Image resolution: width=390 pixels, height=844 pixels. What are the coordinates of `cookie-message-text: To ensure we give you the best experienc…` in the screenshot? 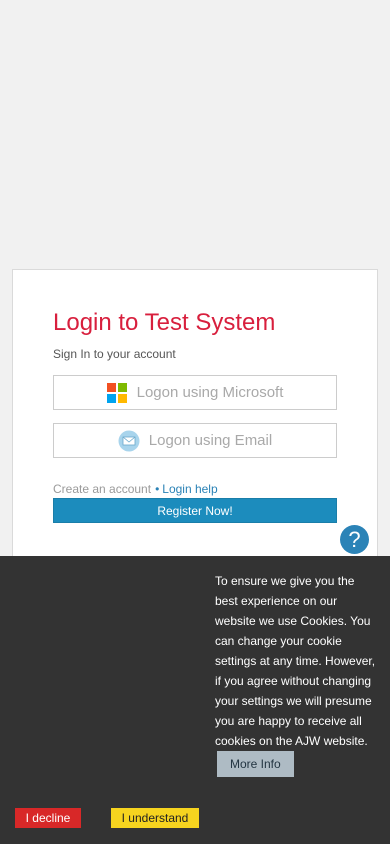 It's located at (295, 661).